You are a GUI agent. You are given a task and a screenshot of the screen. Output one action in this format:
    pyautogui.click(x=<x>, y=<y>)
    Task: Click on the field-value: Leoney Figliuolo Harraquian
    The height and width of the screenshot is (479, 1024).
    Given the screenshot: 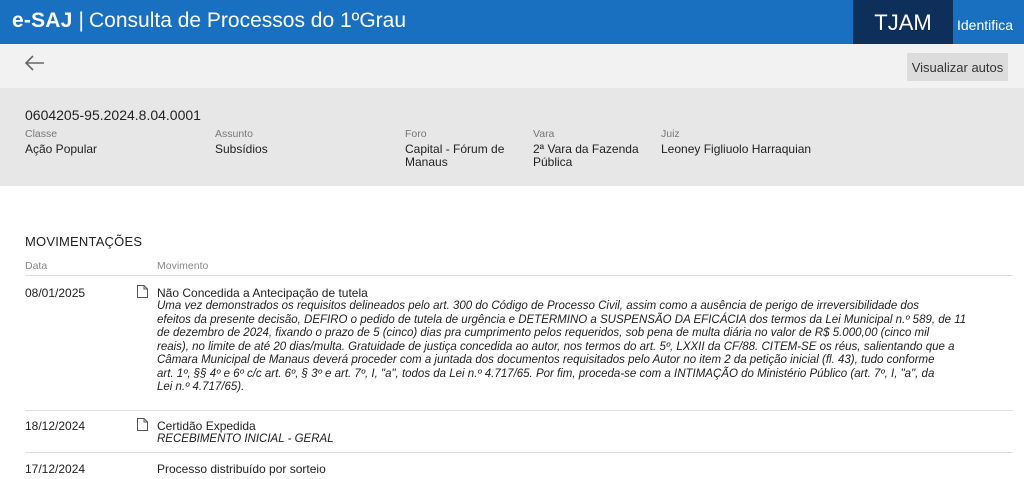 What is the action you would take?
    pyautogui.click(x=736, y=149)
    